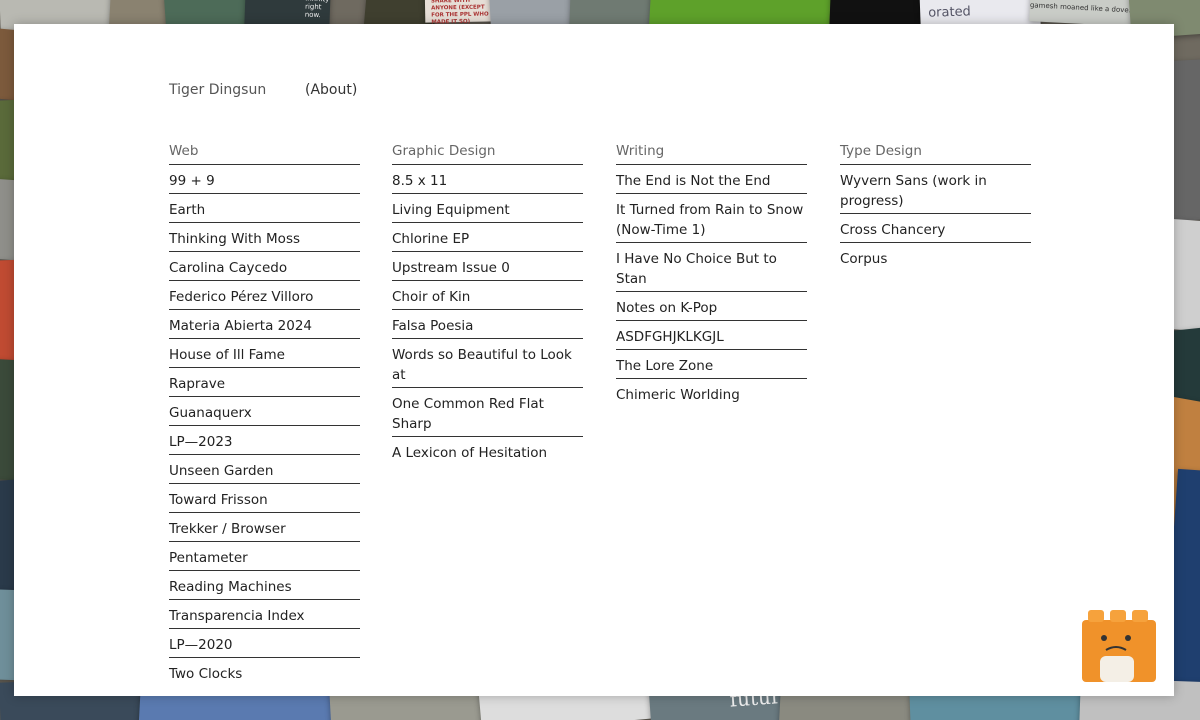 The image size is (1200, 720). What do you see at coordinates (264, 208) in the screenshot?
I see `project-link: Earth` at bounding box center [264, 208].